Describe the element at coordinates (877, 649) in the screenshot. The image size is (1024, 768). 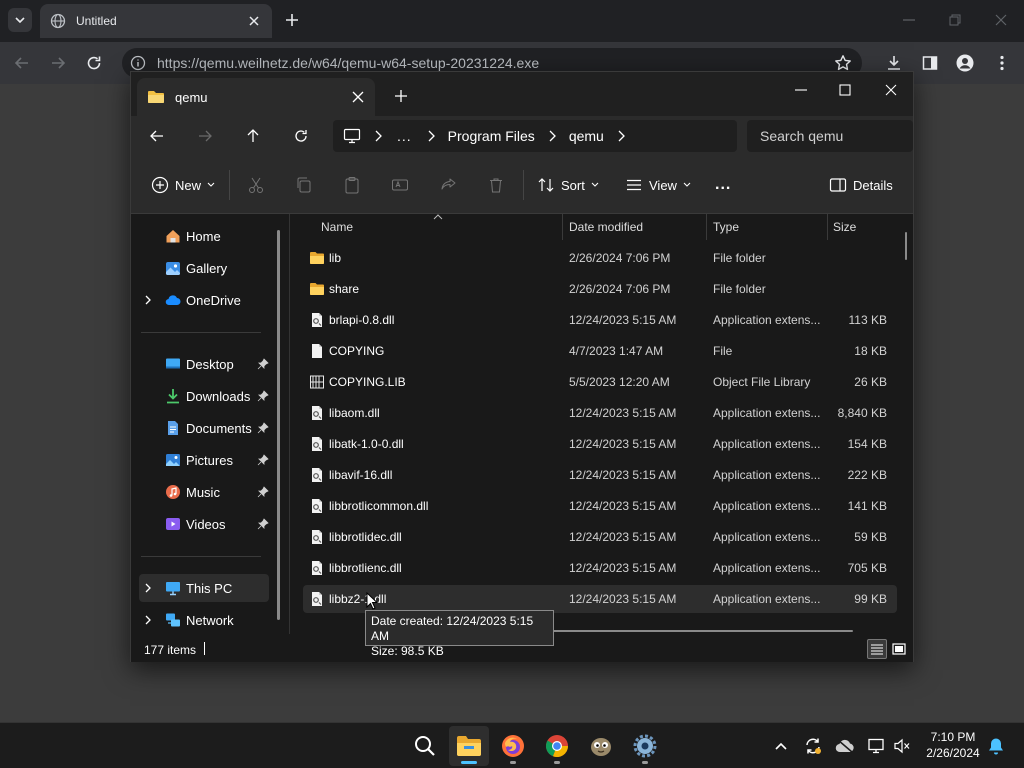
I see `details-view-toggle` at that location.